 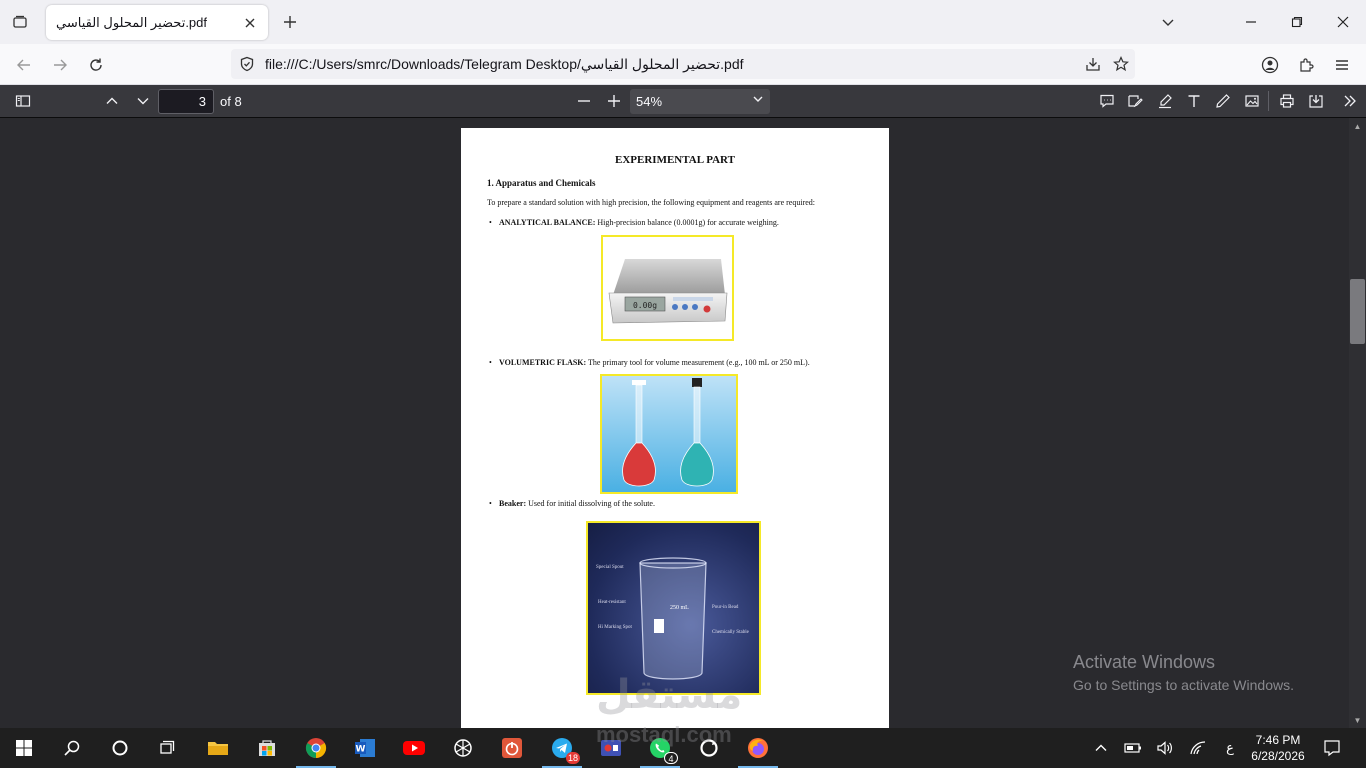 What do you see at coordinates (1278, 756) in the screenshot?
I see `clock-date: 6/28/2026` at bounding box center [1278, 756].